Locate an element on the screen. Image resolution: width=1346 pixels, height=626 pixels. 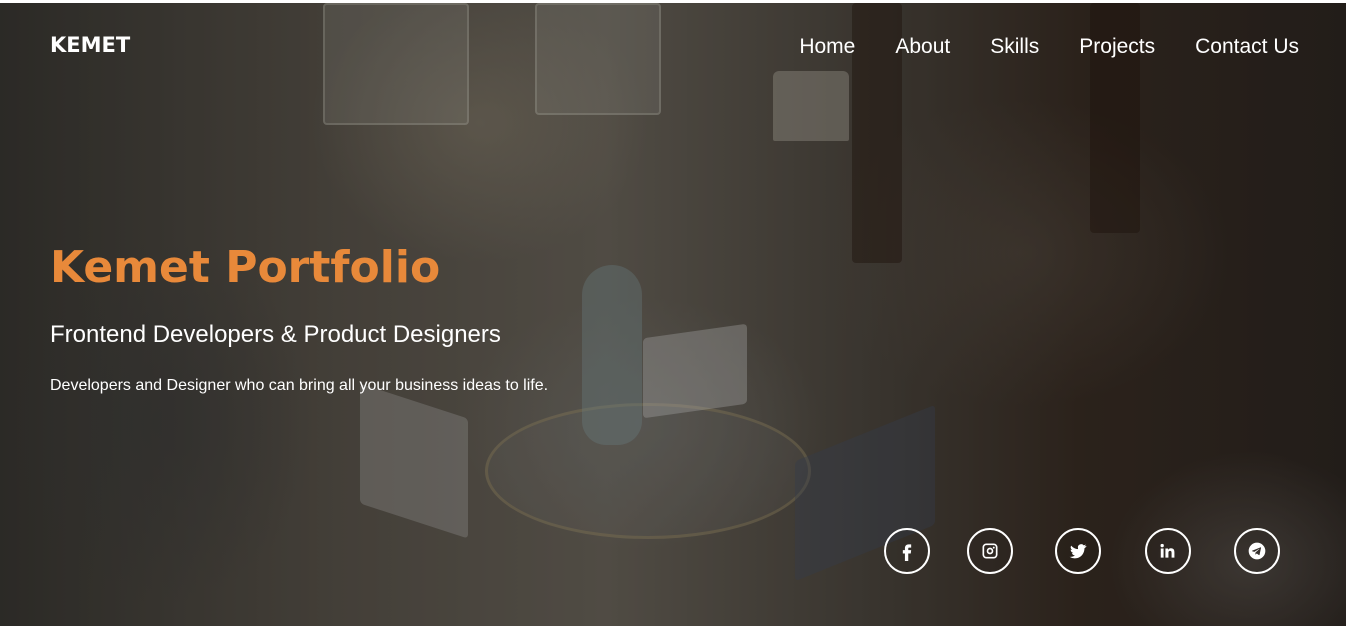
social-links is located at coordinates (1082, 551).